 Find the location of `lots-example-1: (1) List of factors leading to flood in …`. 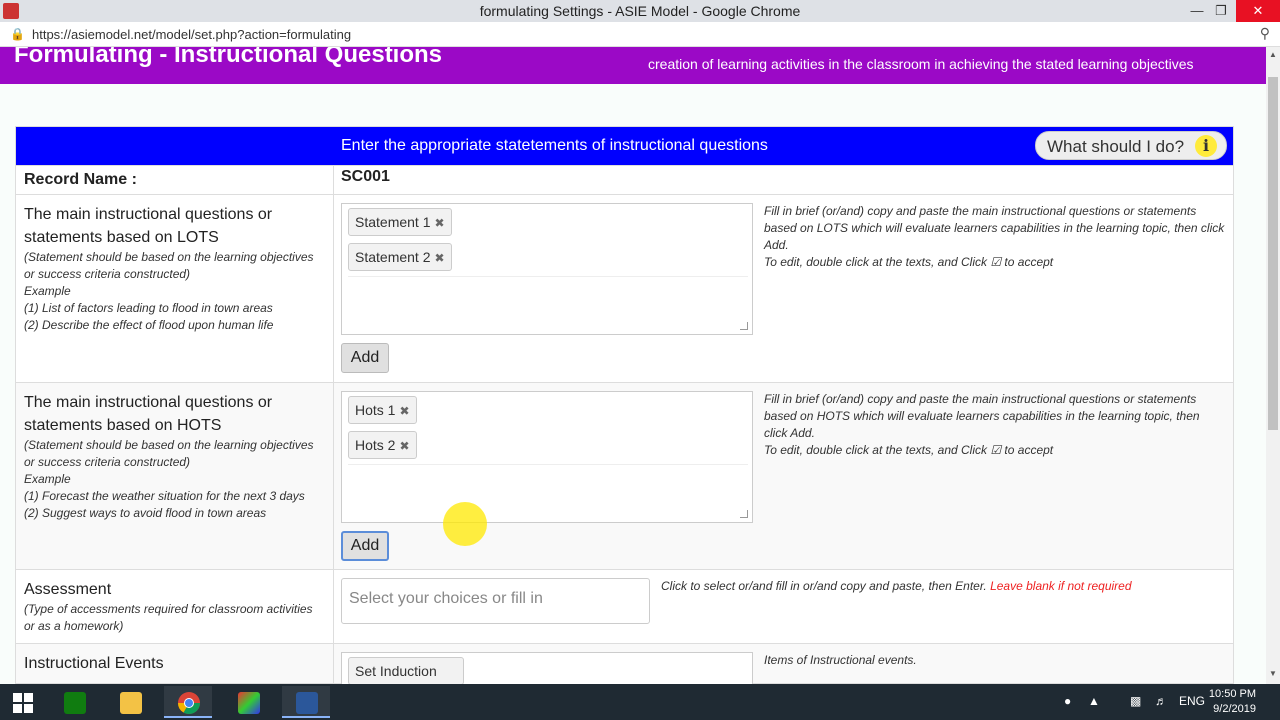

lots-example-1: (1) List of factors leading to flood in … is located at coordinates (148, 308).